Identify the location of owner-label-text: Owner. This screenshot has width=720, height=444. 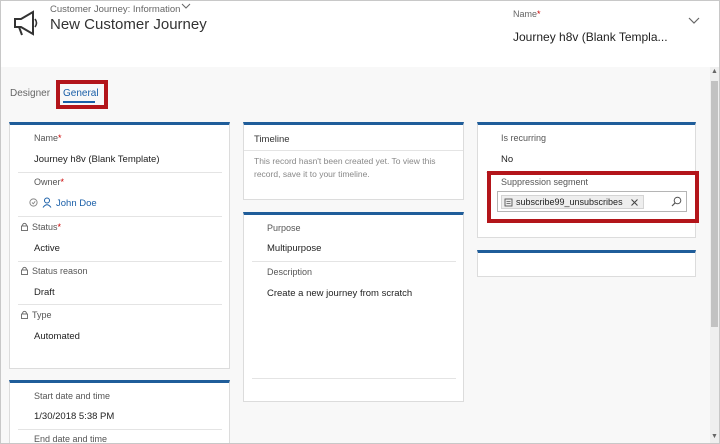
(47, 182).